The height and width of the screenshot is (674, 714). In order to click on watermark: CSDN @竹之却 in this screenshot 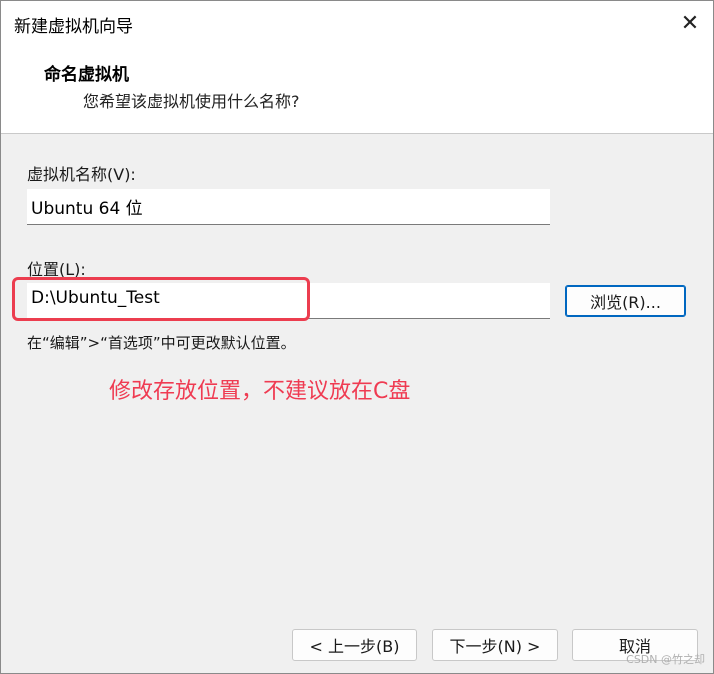, I will do `click(665, 659)`.